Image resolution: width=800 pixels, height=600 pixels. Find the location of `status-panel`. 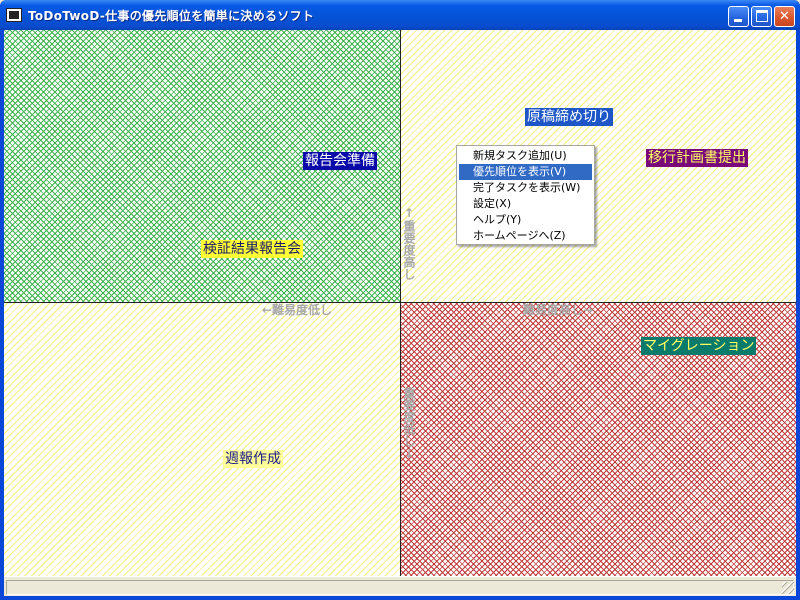

status-panel is located at coordinates (400, 587).